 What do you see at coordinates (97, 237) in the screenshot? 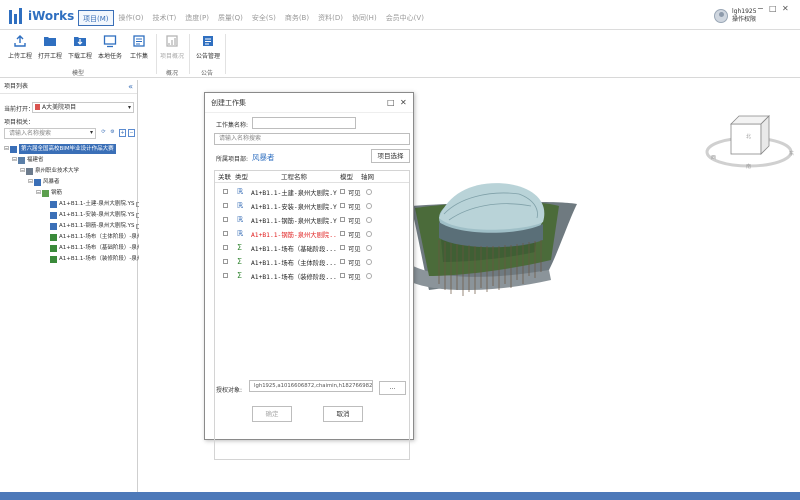
I see `tree-node: A1+B1.1-场布（主体阶段）-泉州` at bounding box center [97, 237].